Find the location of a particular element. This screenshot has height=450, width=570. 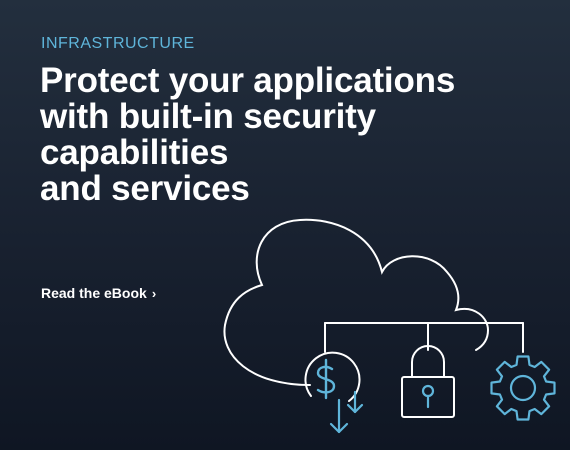

lock-icon is located at coordinates (428, 381).